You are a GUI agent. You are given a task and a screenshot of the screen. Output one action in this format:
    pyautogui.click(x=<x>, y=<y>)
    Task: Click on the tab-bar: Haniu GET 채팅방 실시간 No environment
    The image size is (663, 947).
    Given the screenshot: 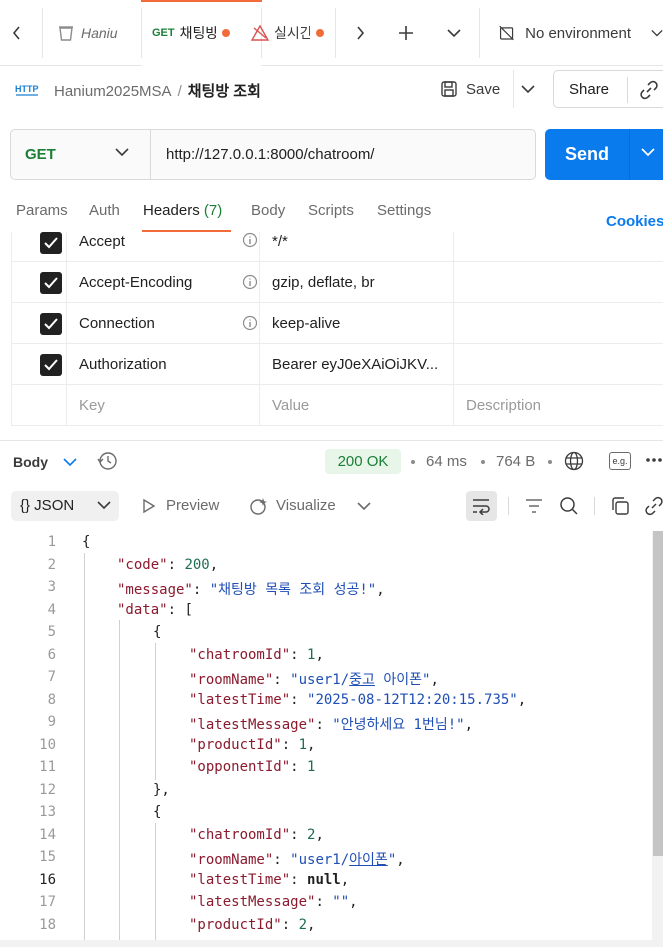 What is the action you would take?
    pyautogui.click(x=331, y=33)
    